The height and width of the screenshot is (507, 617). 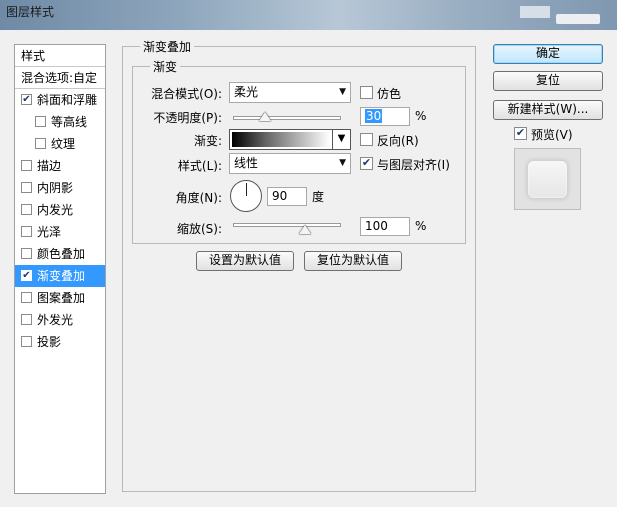 What do you see at coordinates (165, 66) in the screenshot?
I see `gradient-subgroup-title: 渐变` at bounding box center [165, 66].